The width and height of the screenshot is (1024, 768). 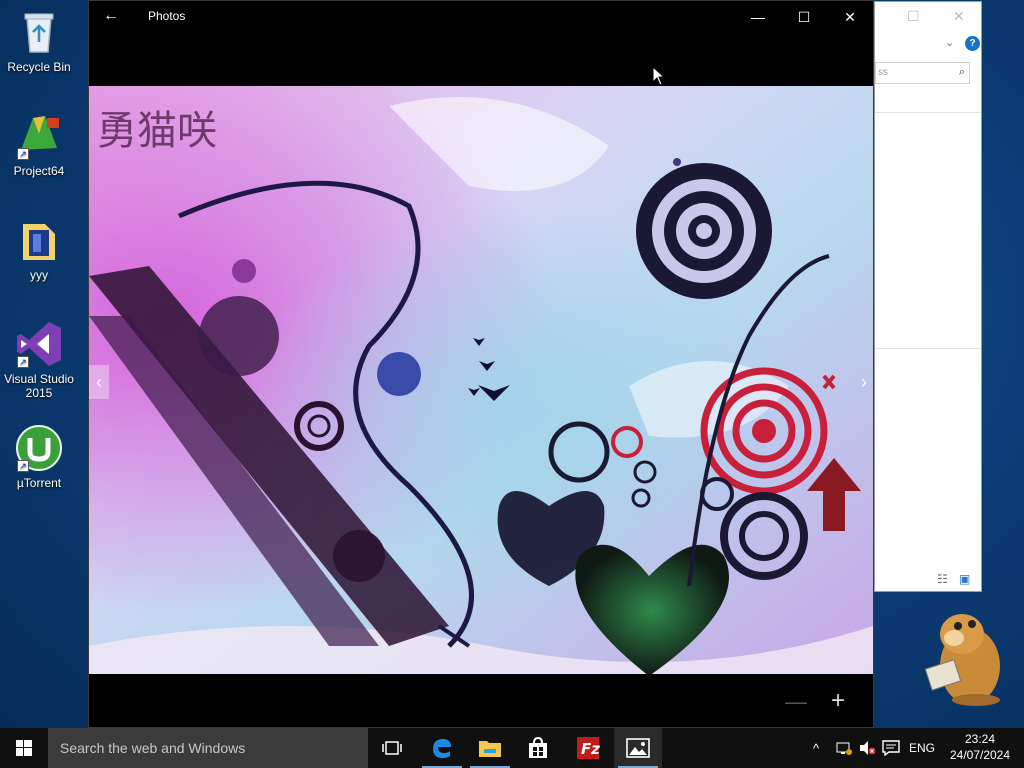 What do you see at coordinates (972, 43) in the screenshot?
I see `help-icon: ?` at bounding box center [972, 43].